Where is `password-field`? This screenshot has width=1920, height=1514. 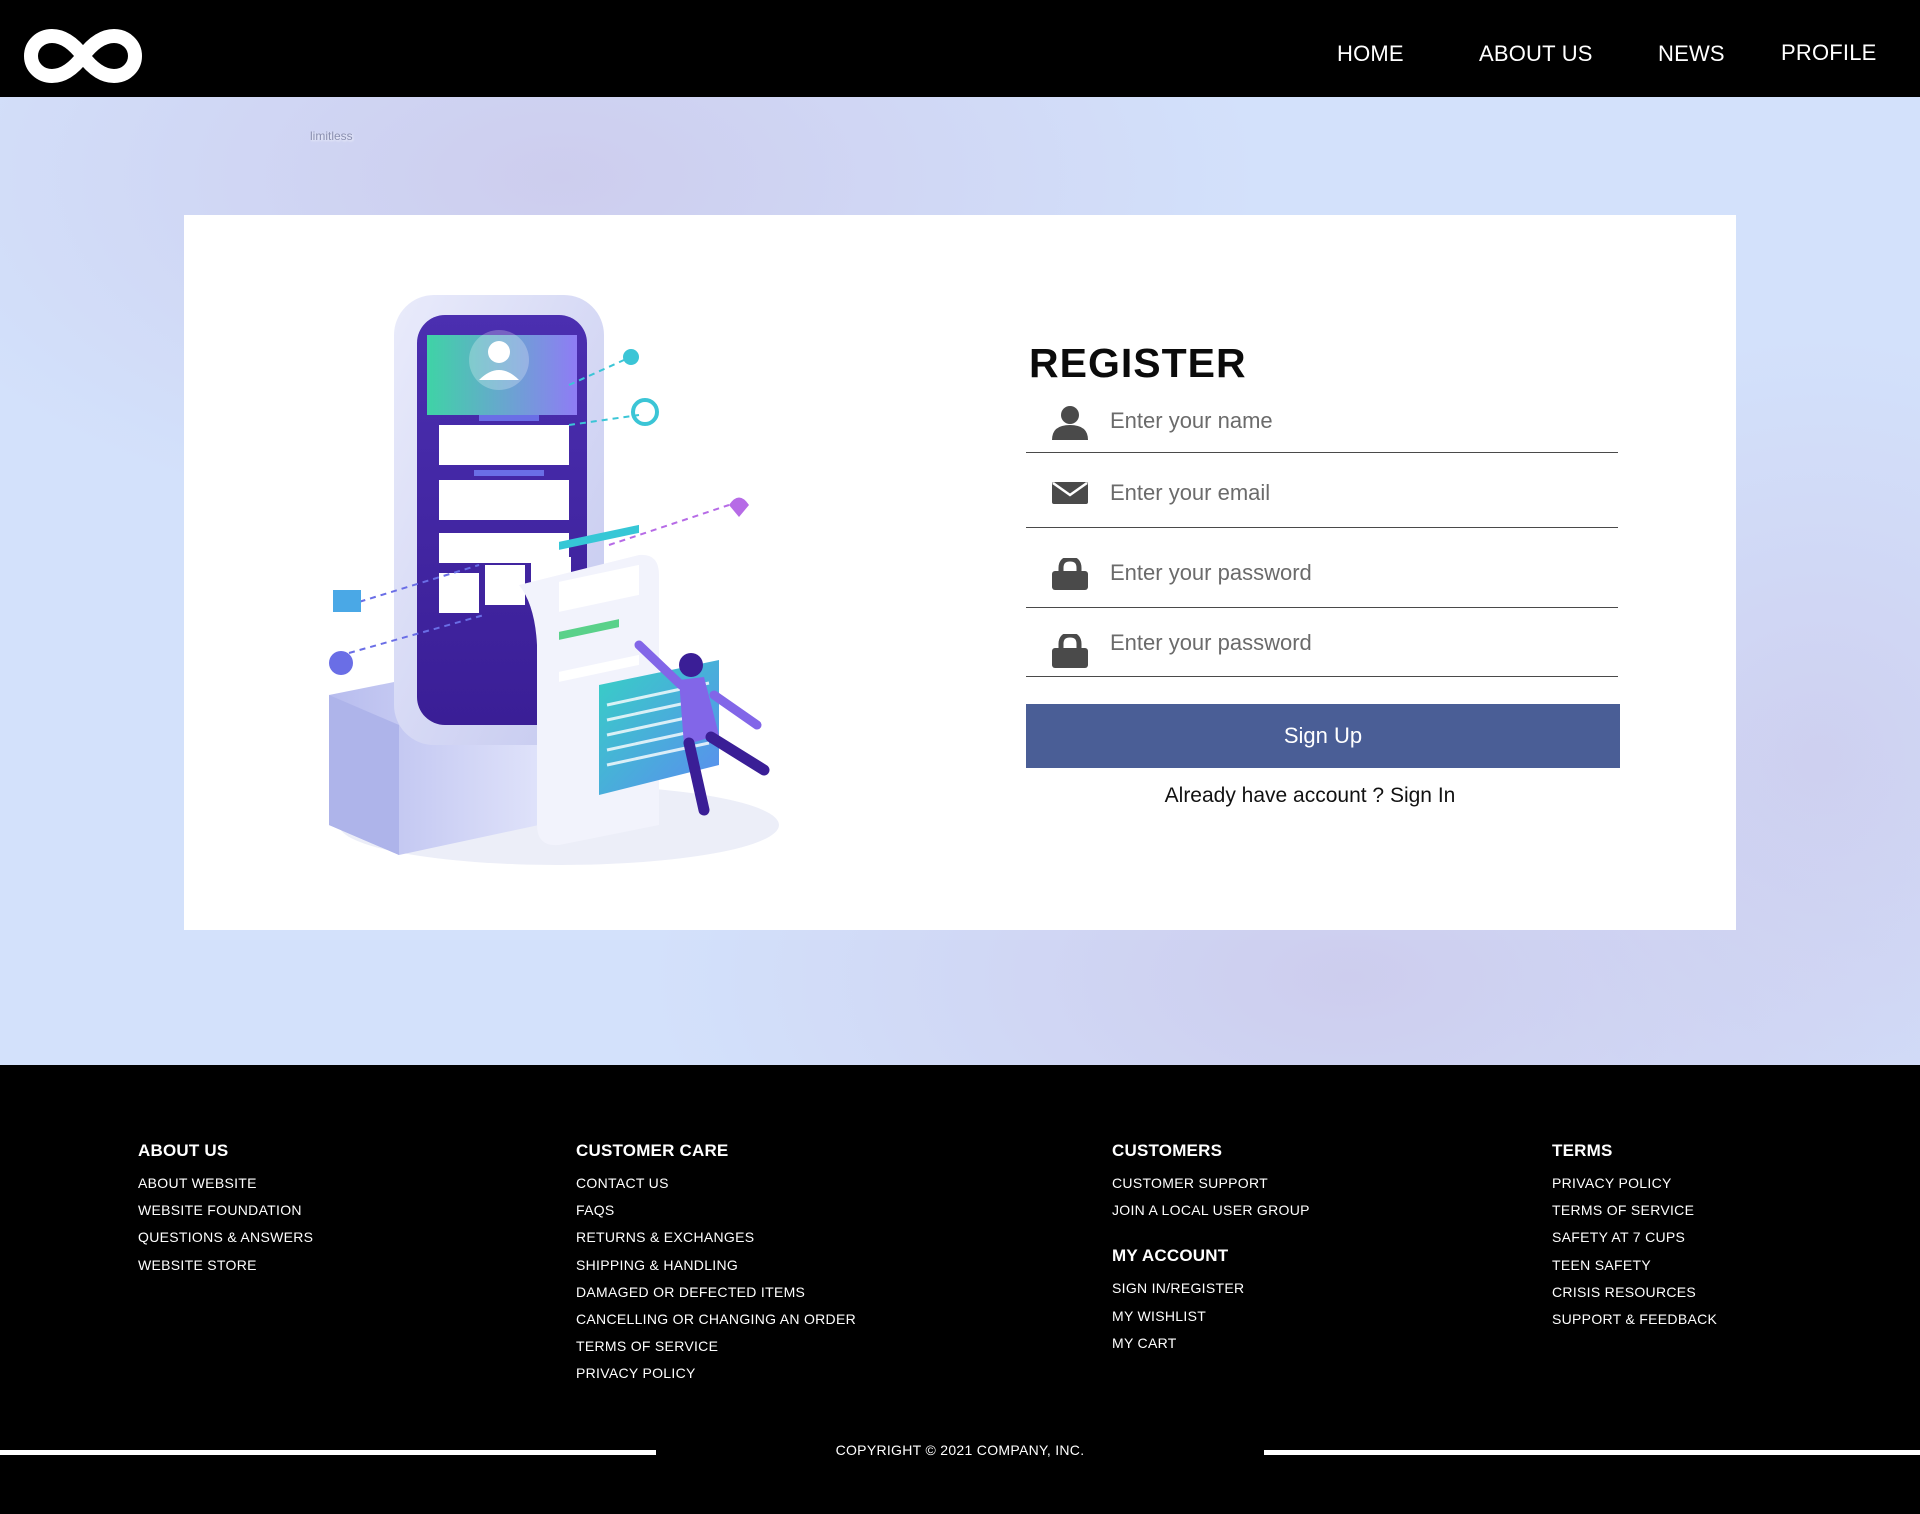
password-field is located at coordinates (1322, 568).